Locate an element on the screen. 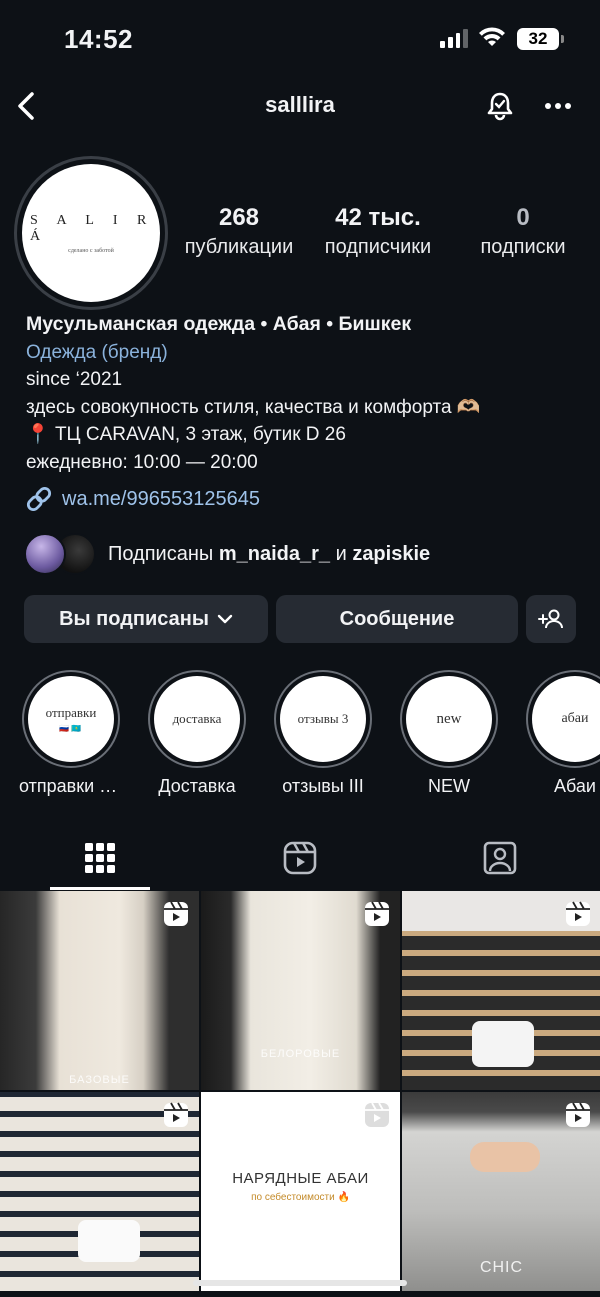  profile-header: salllira is located at coordinates (300, 106).